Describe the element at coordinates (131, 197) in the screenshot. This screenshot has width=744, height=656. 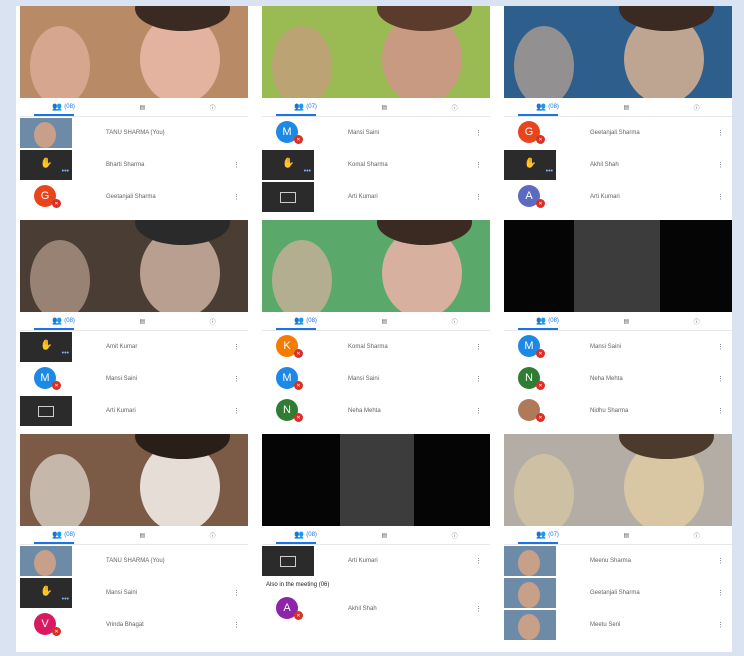
I see `participant-name: Geetanjali Sharma` at that location.